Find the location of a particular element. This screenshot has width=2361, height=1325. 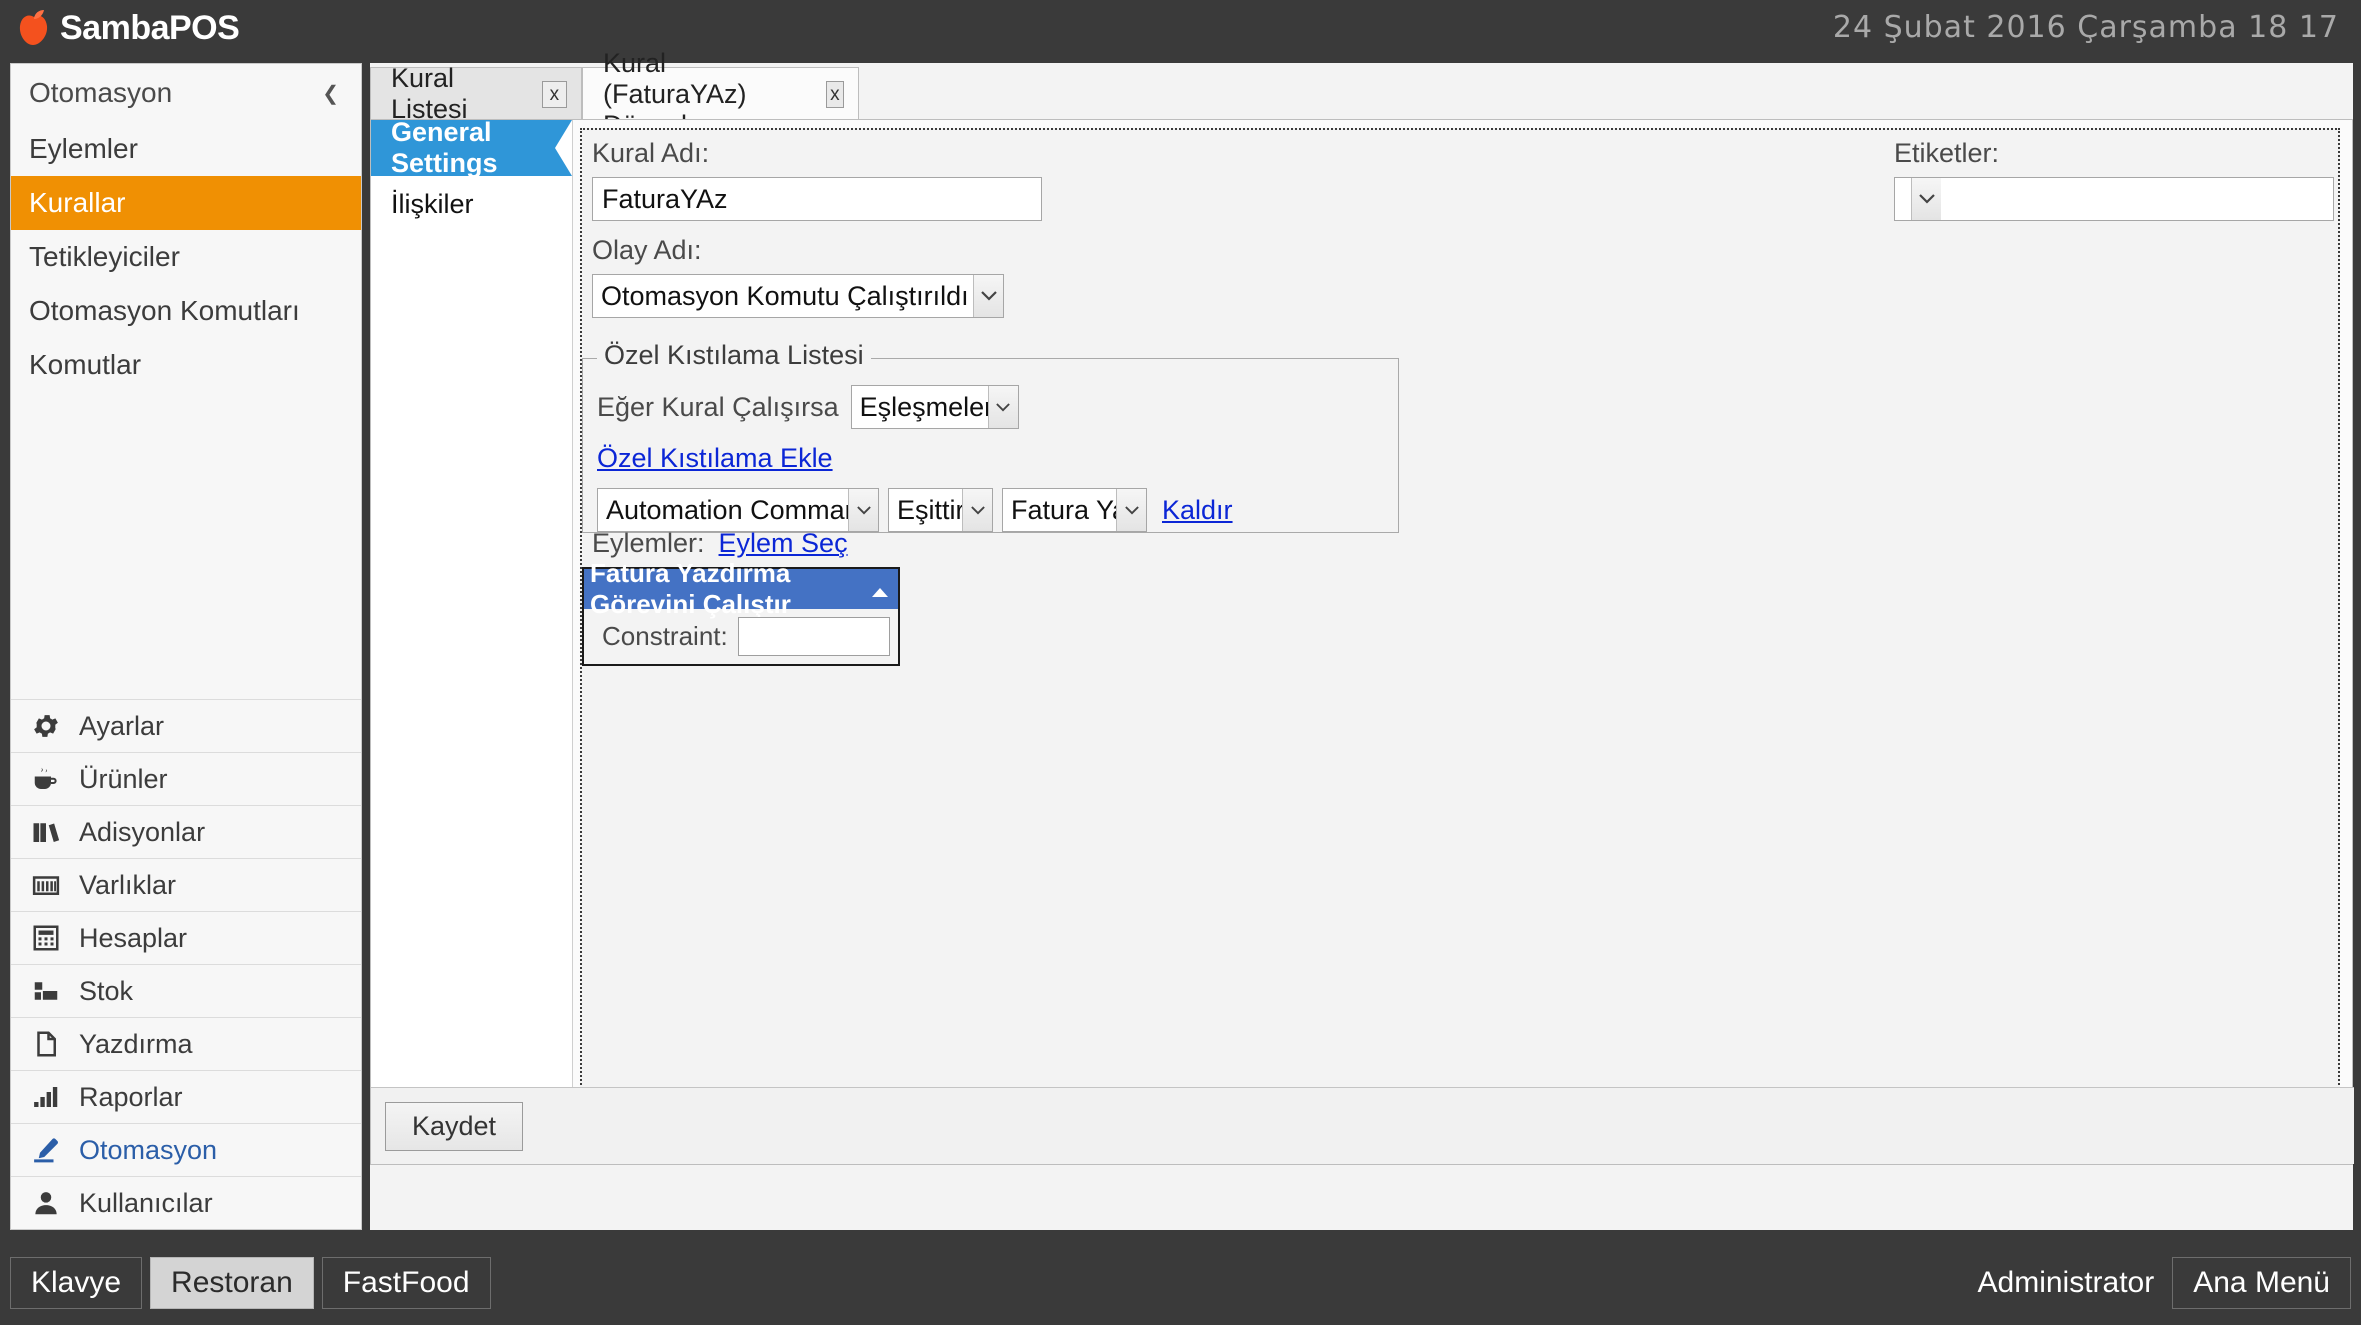

sidebar-item-otomasyon-komutlari: Otomasyon Komutları is located at coordinates (186, 311).